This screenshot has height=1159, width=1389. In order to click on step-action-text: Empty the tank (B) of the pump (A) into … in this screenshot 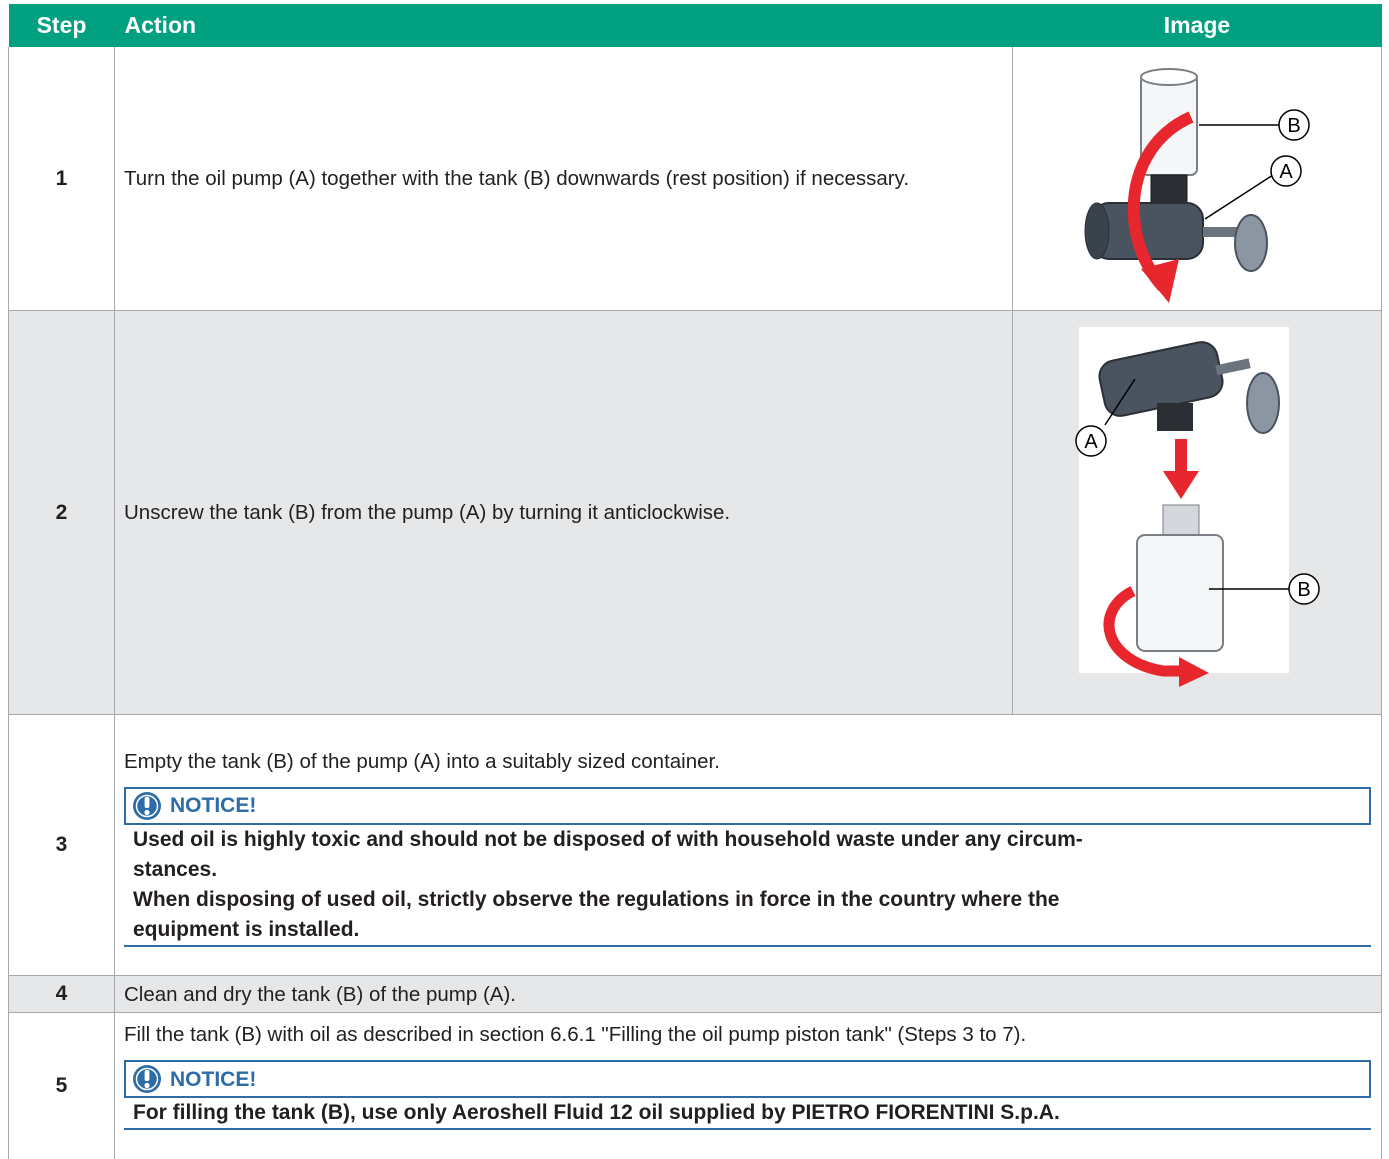, I will do `click(422, 761)`.